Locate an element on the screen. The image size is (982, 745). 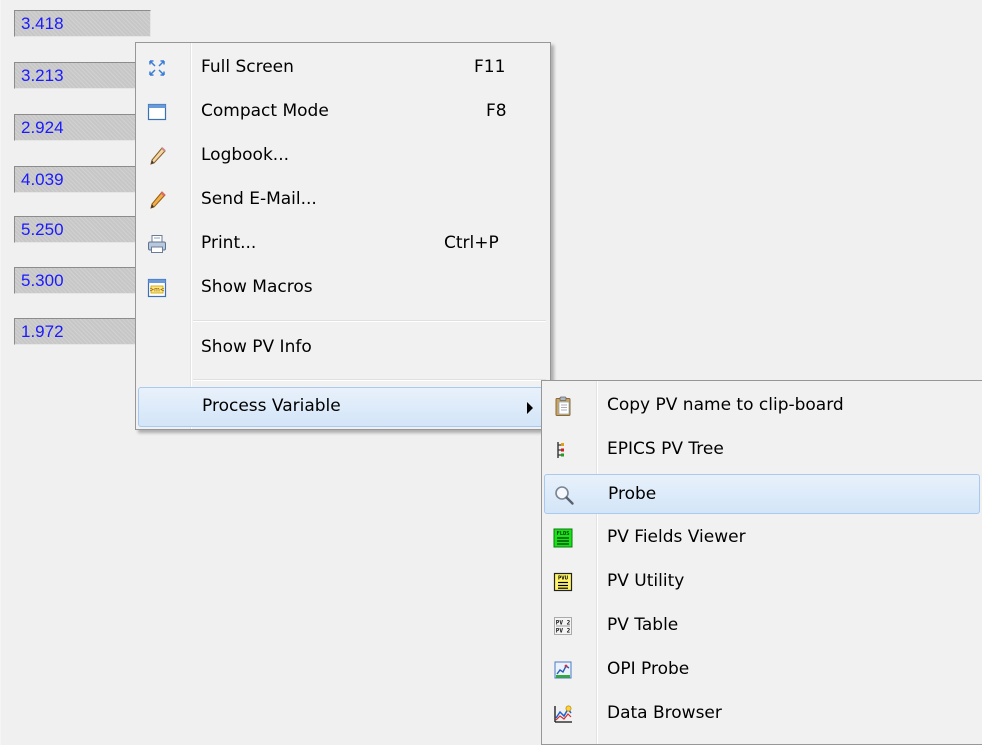
macros-icon: >m< is located at coordinates (157, 288).